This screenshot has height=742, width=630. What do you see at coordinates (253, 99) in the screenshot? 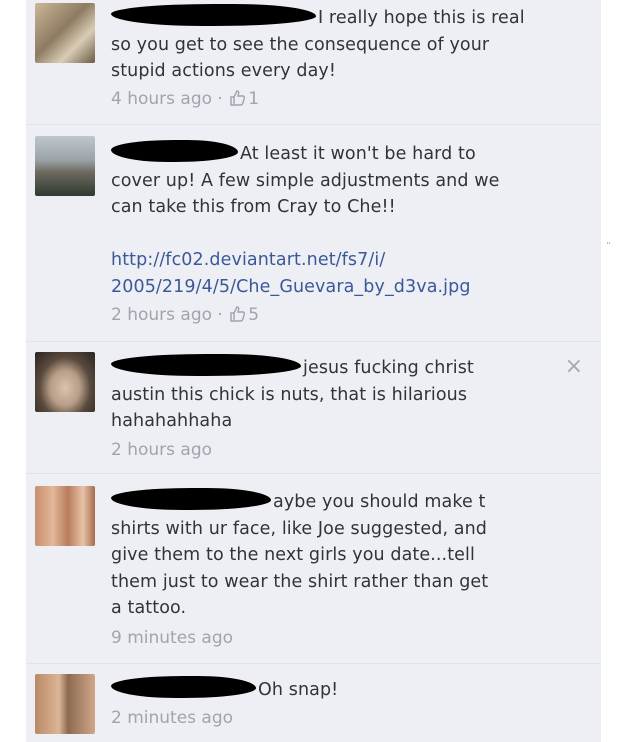
I see `like-count: 1` at bounding box center [253, 99].